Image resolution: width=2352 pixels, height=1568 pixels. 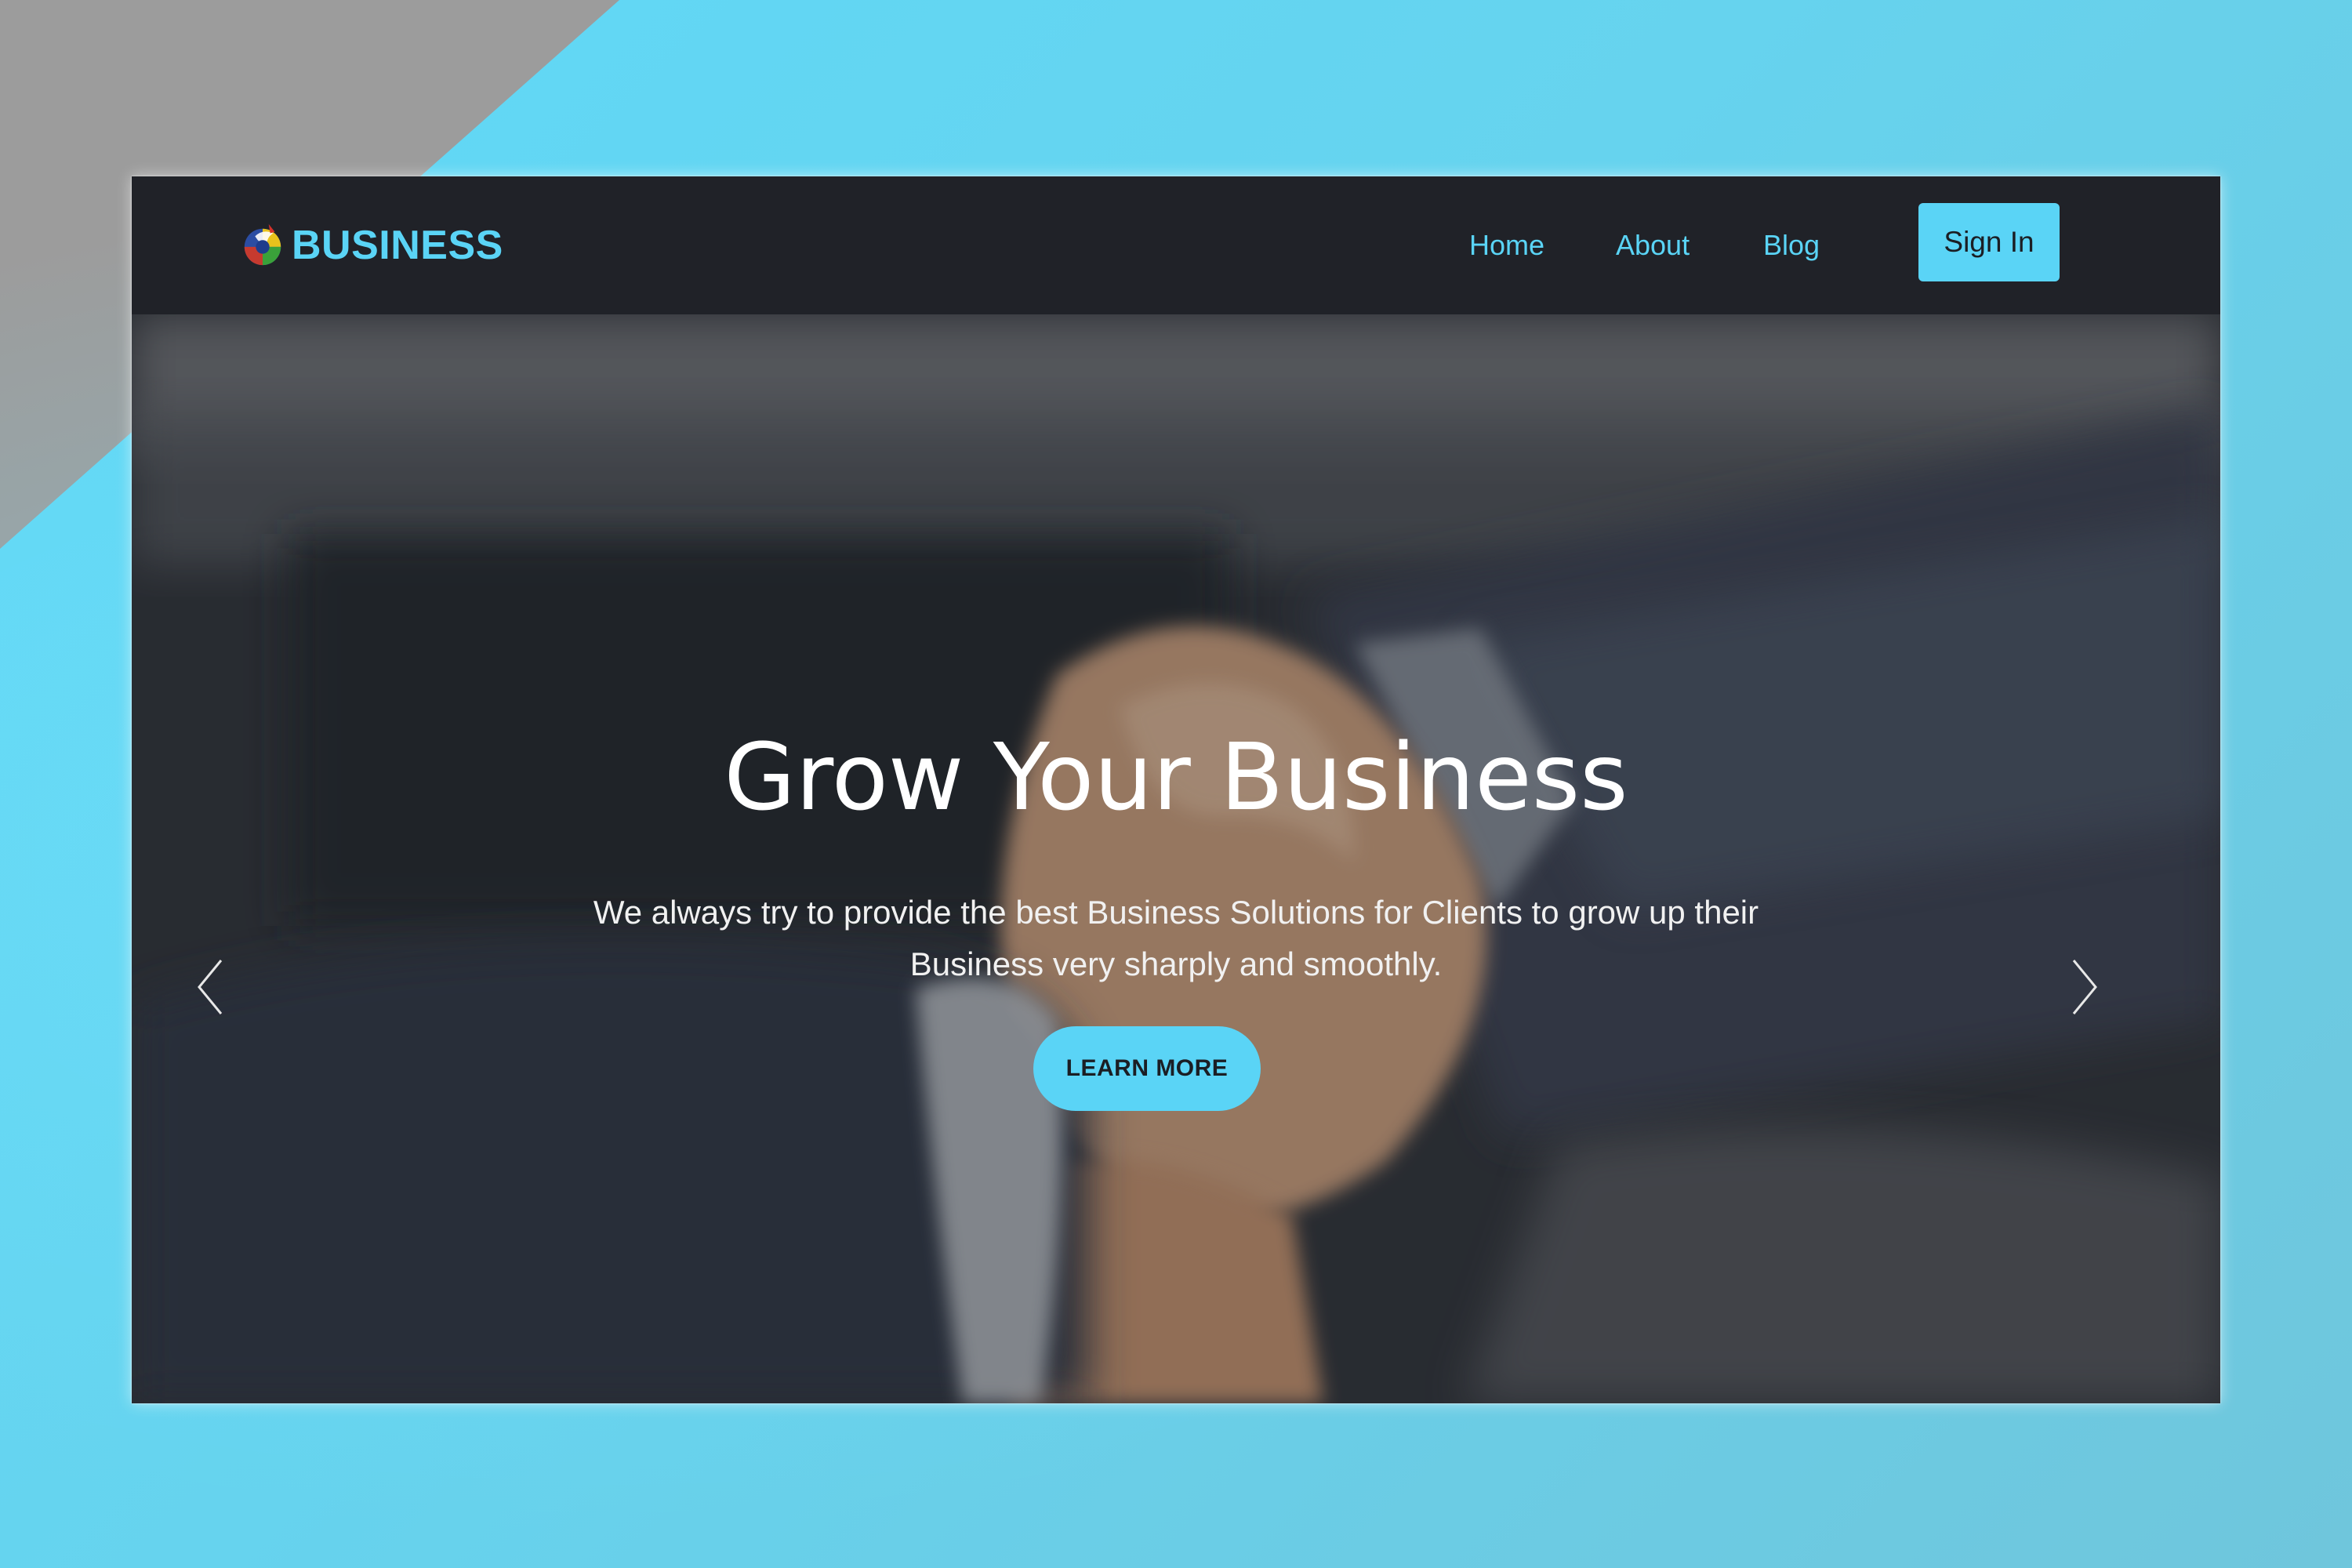 I want to click on sign-in-button: Sign In, so click(x=1989, y=242).